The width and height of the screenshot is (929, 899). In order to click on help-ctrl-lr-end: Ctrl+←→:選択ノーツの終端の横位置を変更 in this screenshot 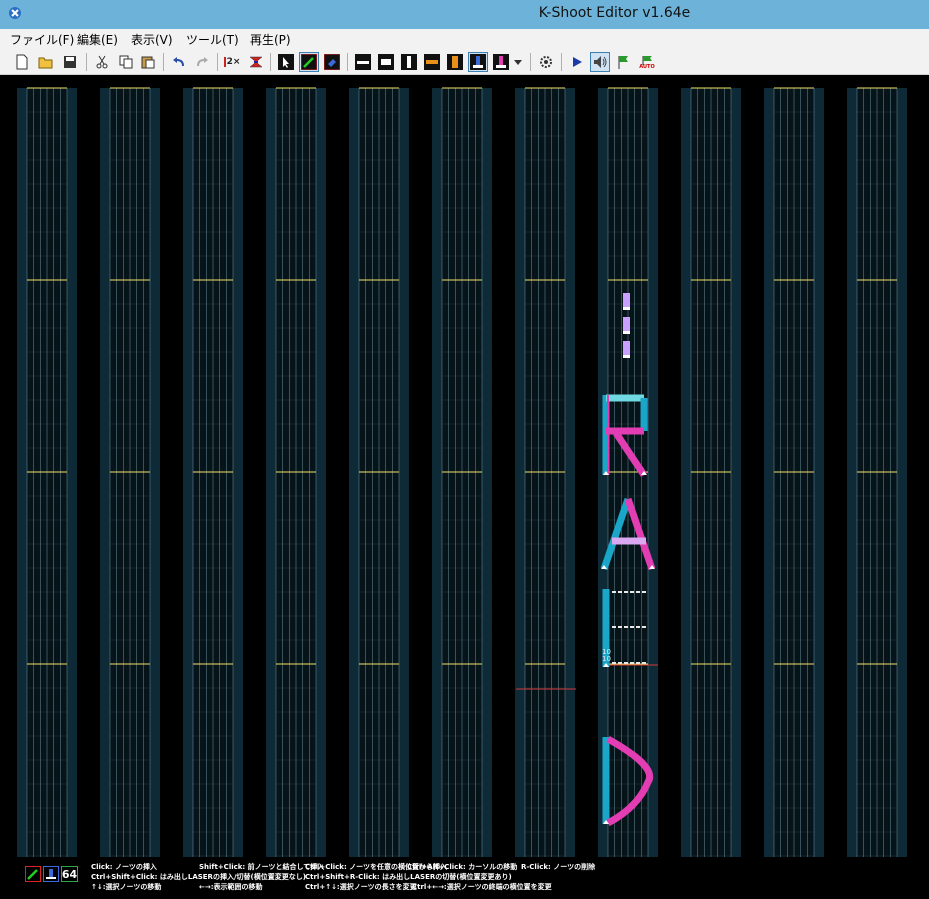, I will do `click(482, 887)`.